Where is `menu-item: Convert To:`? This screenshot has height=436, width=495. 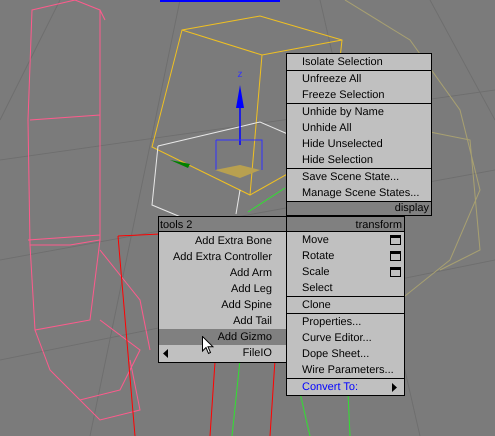
menu-item: Convert To: is located at coordinates (345, 387).